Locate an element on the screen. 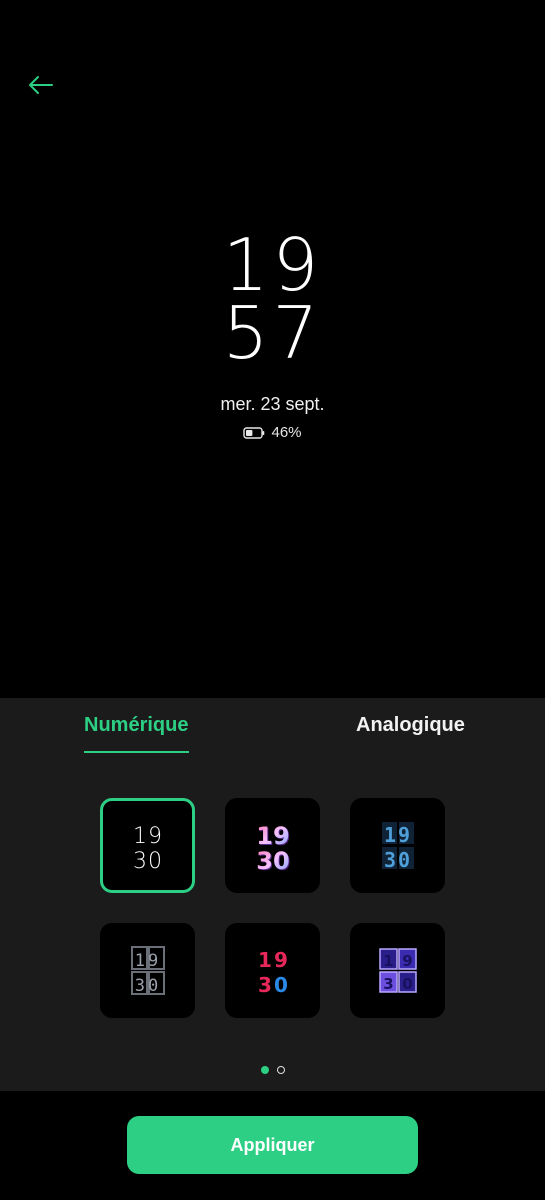 Image resolution: width=545 pixels, height=1200 pixels. back-arrow-icon is located at coordinates (41, 85).